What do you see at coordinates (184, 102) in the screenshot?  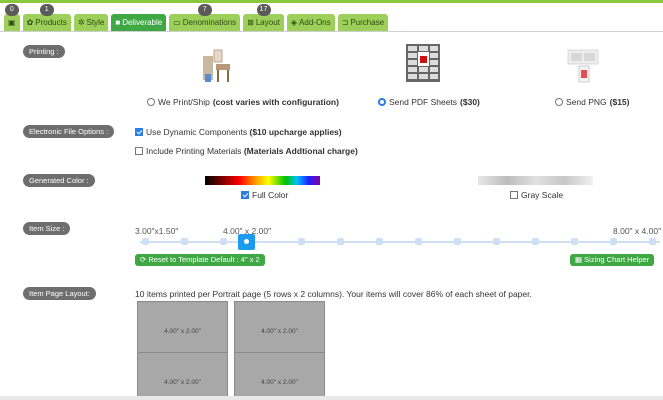 I see `we-print-label: We Print/Ship` at bounding box center [184, 102].